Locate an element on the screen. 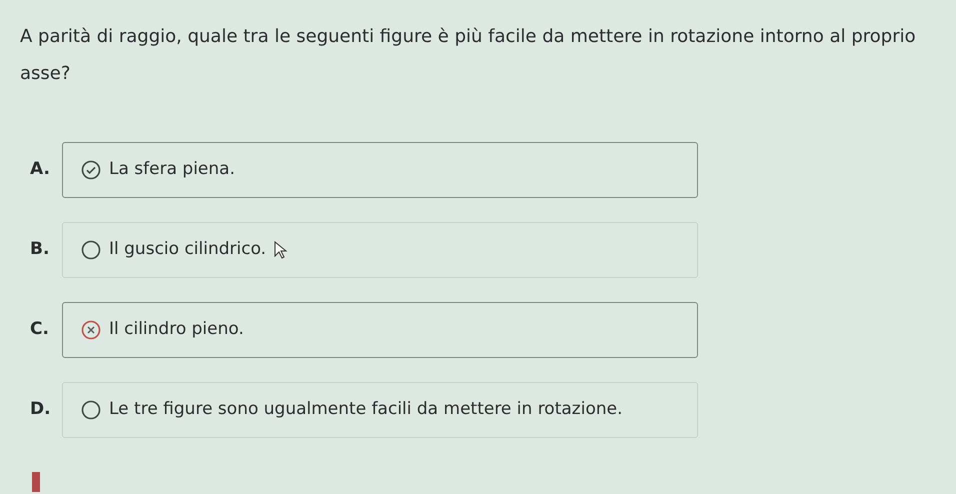  answer-option: Le tre figure sono ugualmente facili da mettere in rotazione. is located at coordinates (380, 410).